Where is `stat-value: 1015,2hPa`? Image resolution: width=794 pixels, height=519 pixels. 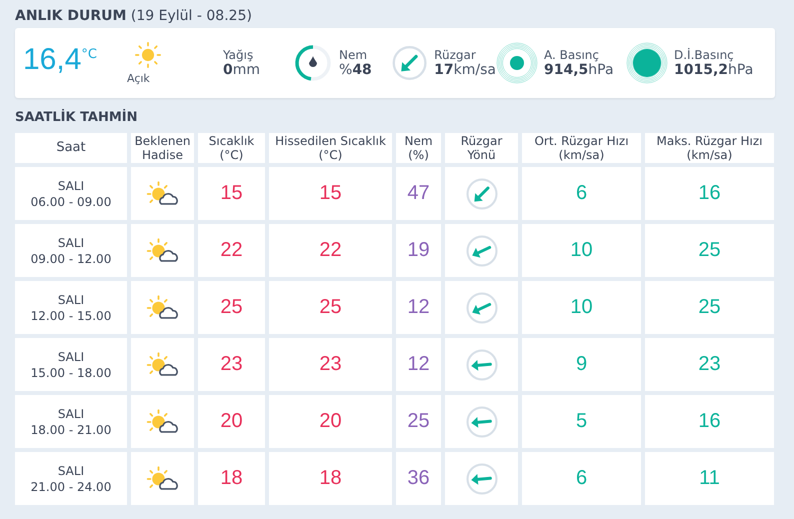
stat-value: 1015,2hPa is located at coordinates (714, 70).